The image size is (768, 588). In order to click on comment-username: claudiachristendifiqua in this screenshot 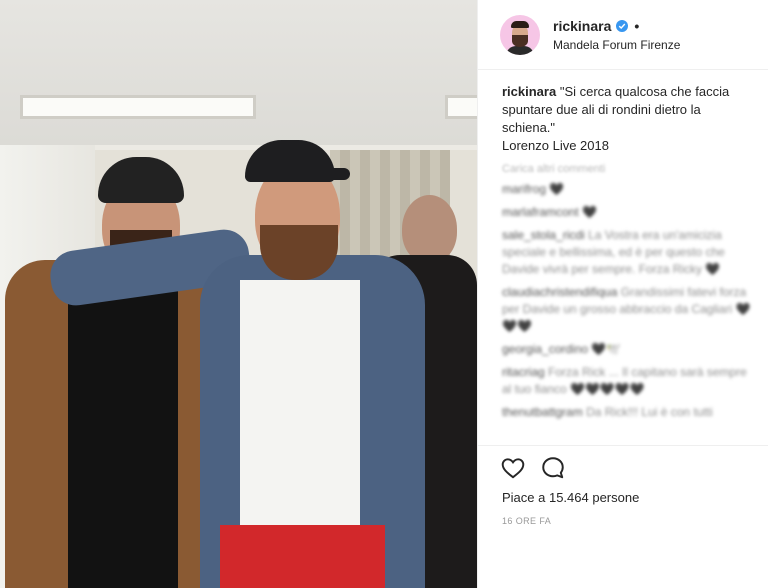, I will do `click(559, 292)`.